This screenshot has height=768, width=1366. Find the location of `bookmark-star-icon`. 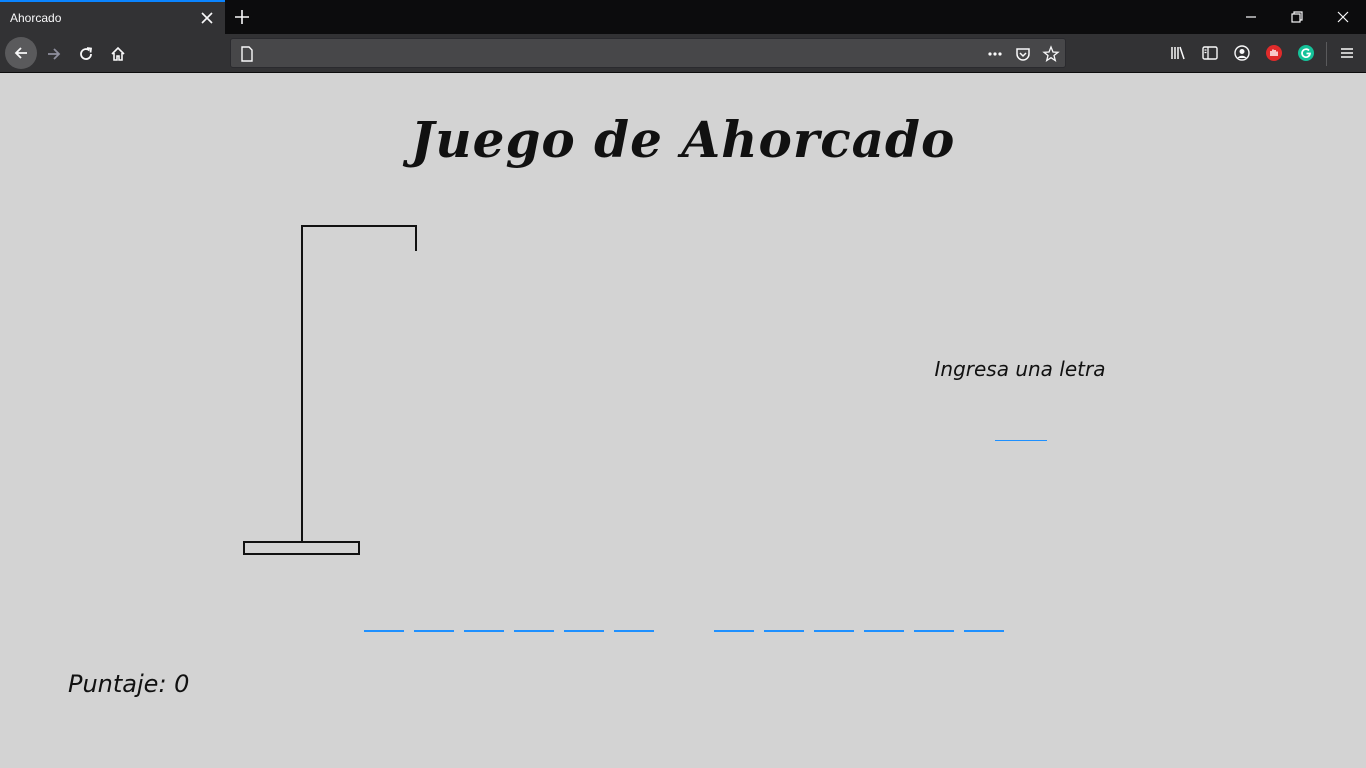

bookmark-star-icon is located at coordinates (1051, 54).